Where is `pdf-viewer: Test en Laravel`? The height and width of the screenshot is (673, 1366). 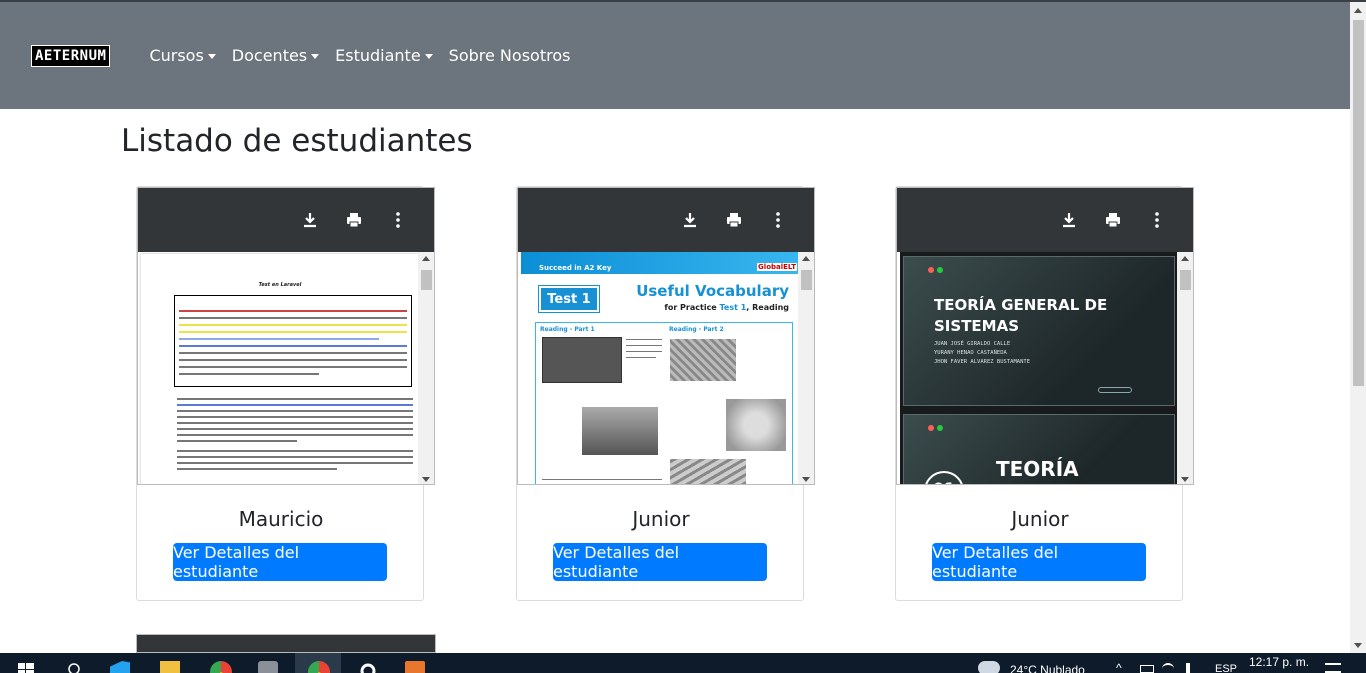 pdf-viewer: Test en Laravel is located at coordinates (286, 336).